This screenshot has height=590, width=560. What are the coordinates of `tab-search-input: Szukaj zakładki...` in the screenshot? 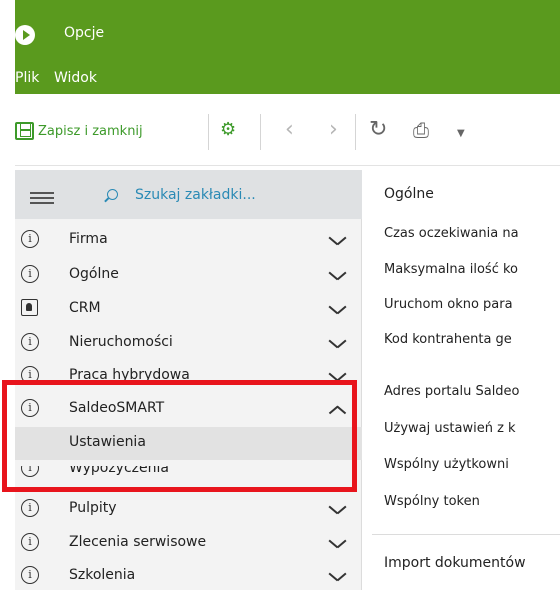 It's located at (195, 195).